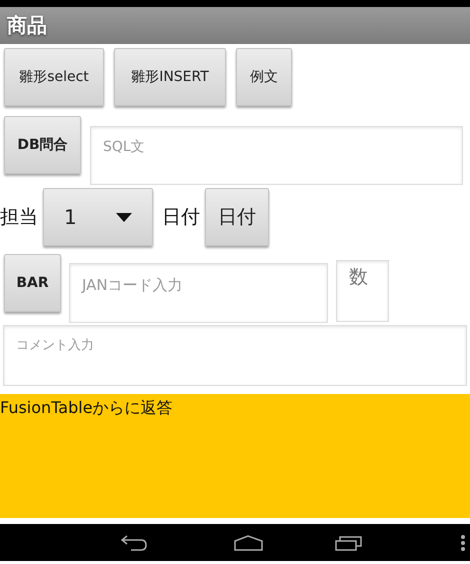  What do you see at coordinates (348, 542) in the screenshot?
I see `recent-apps-icon` at bounding box center [348, 542].